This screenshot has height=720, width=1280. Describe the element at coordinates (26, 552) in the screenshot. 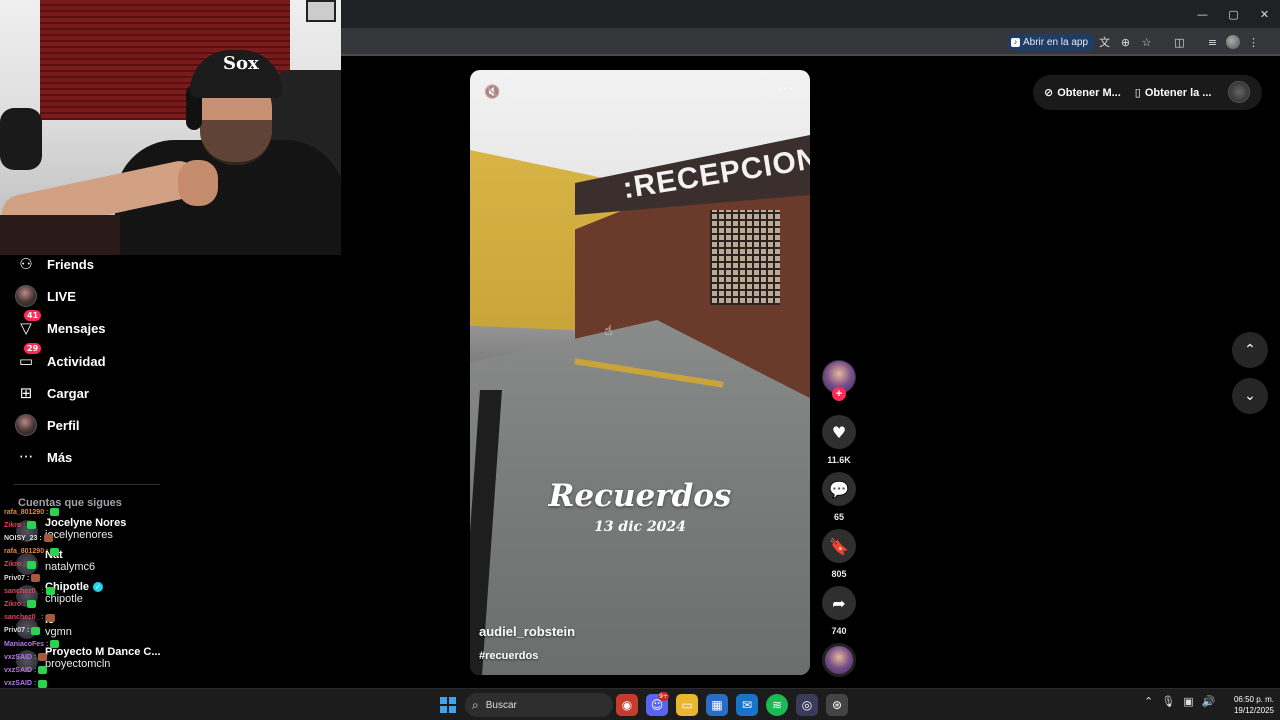

I see `chat-username: rafa_801290 :` at that location.